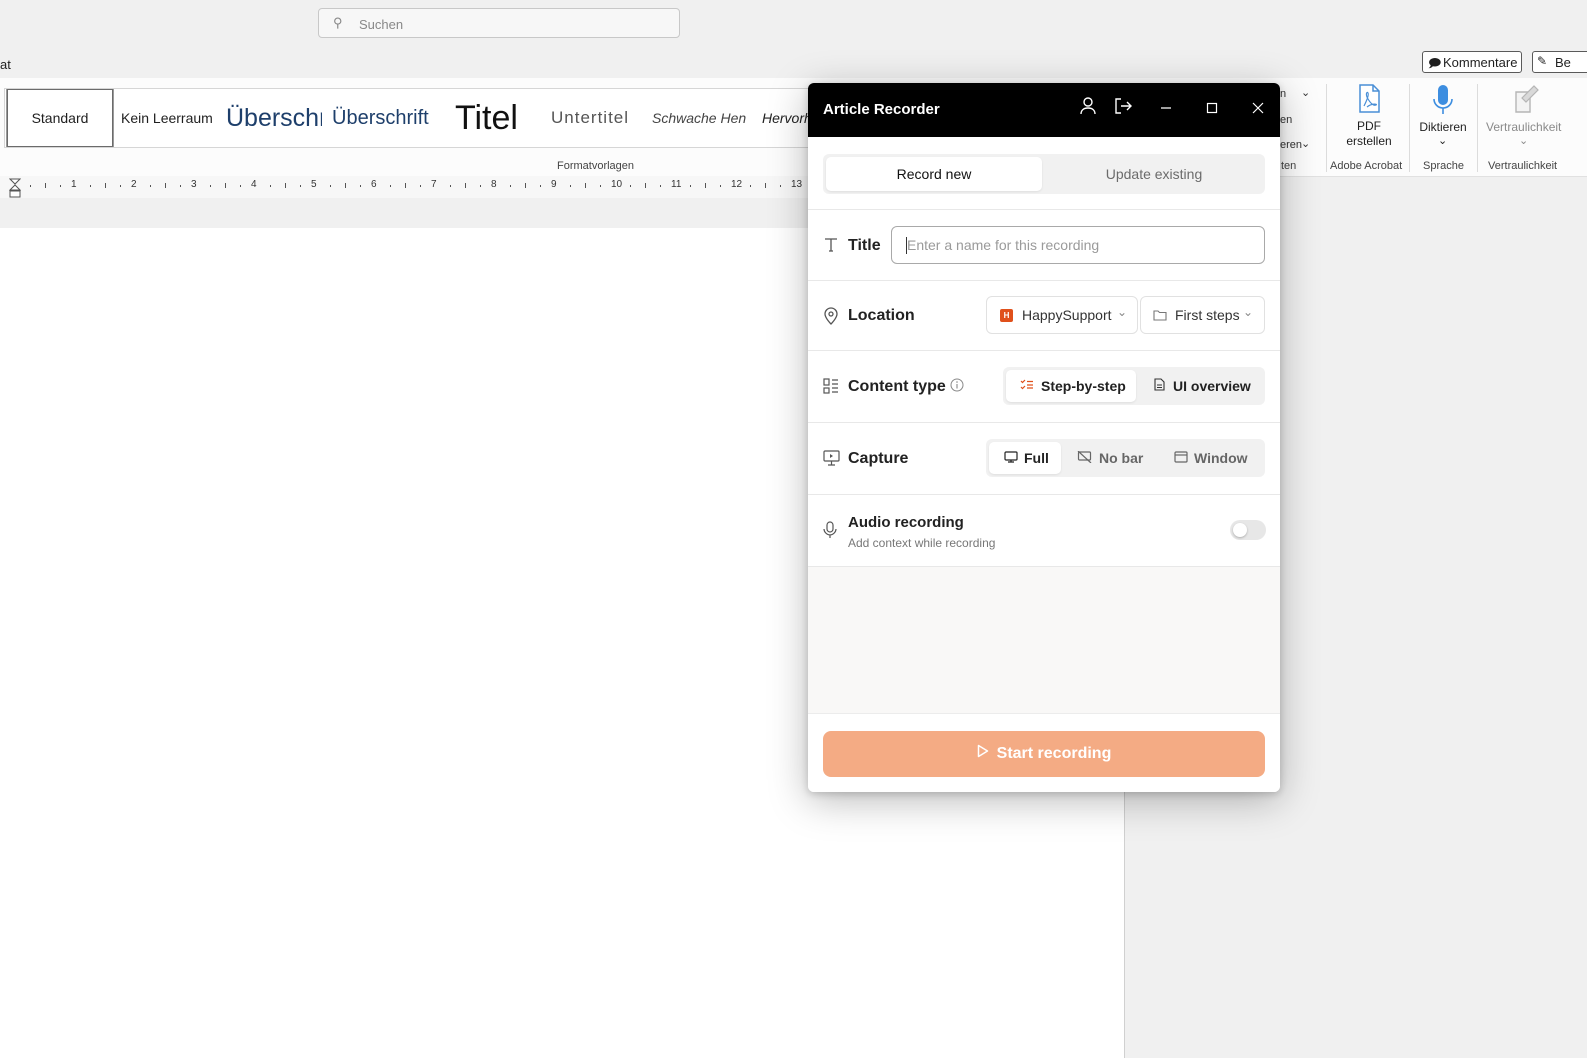 Image resolution: width=1587 pixels, height=1058 pixels. I want to click on folder-select: First steps ⌄, so click(1202, 315).